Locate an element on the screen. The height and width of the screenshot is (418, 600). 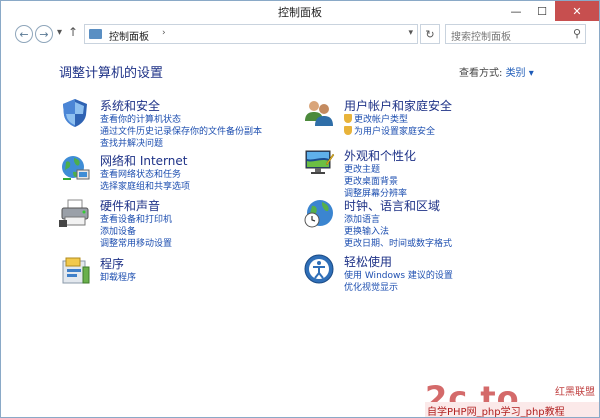
ease-of-access-icon is located at coordinates (319, 269).